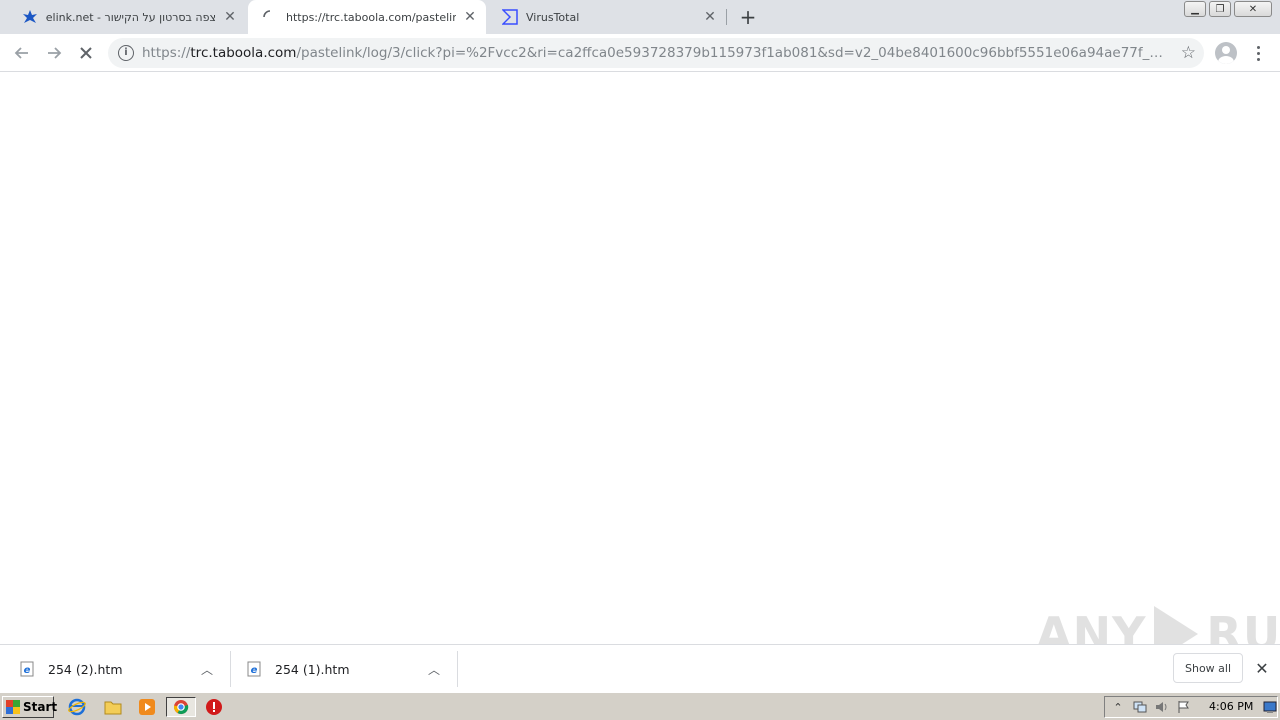  What do you see at coordinates (1208, 668) in the screenshot?
I see `show-all-downloads-button: Show all` at bounding box center [1208, 668].